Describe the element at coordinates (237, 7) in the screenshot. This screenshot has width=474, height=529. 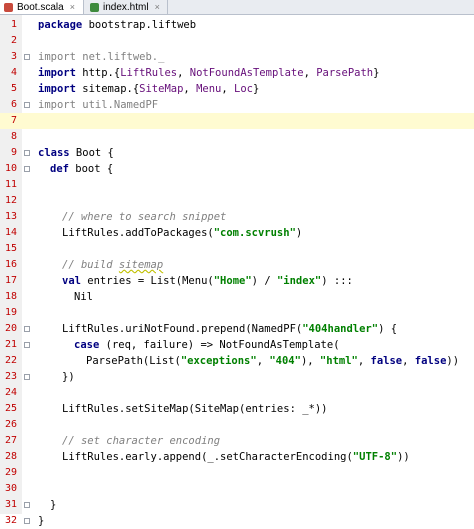
I see `editor-tab-bar: Boot.scala × index.html ×` at that location.